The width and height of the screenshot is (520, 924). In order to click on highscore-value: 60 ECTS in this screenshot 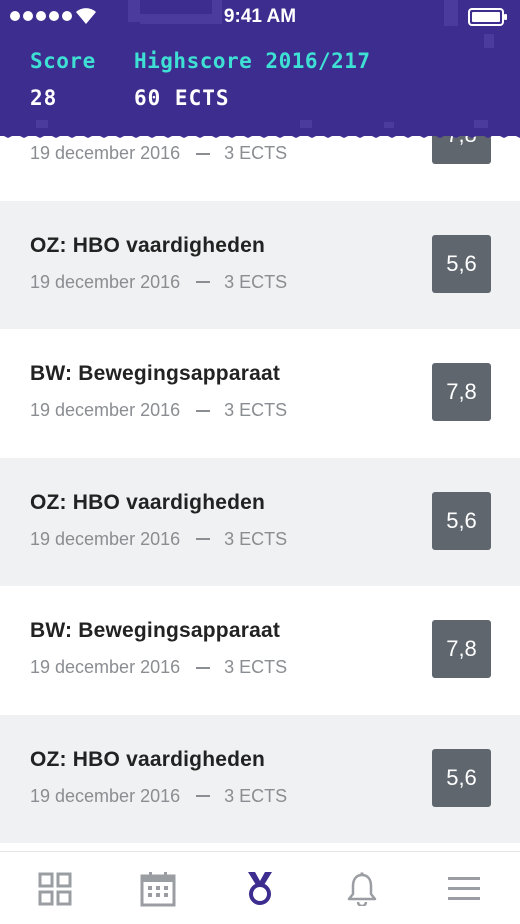, I will do `click(182, 98)`.